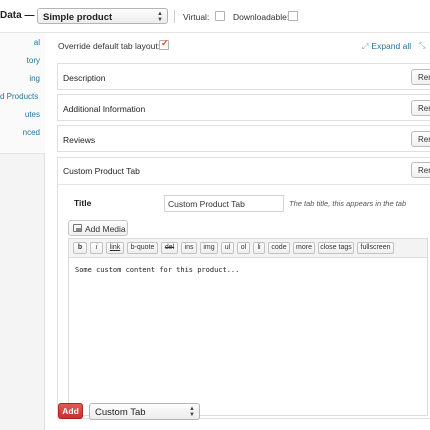 The image size is (430, 430). Describe the element at coordinates (22, 98) in the screenshot. I see `sidebar-item-linked-products: d Products` at that location.